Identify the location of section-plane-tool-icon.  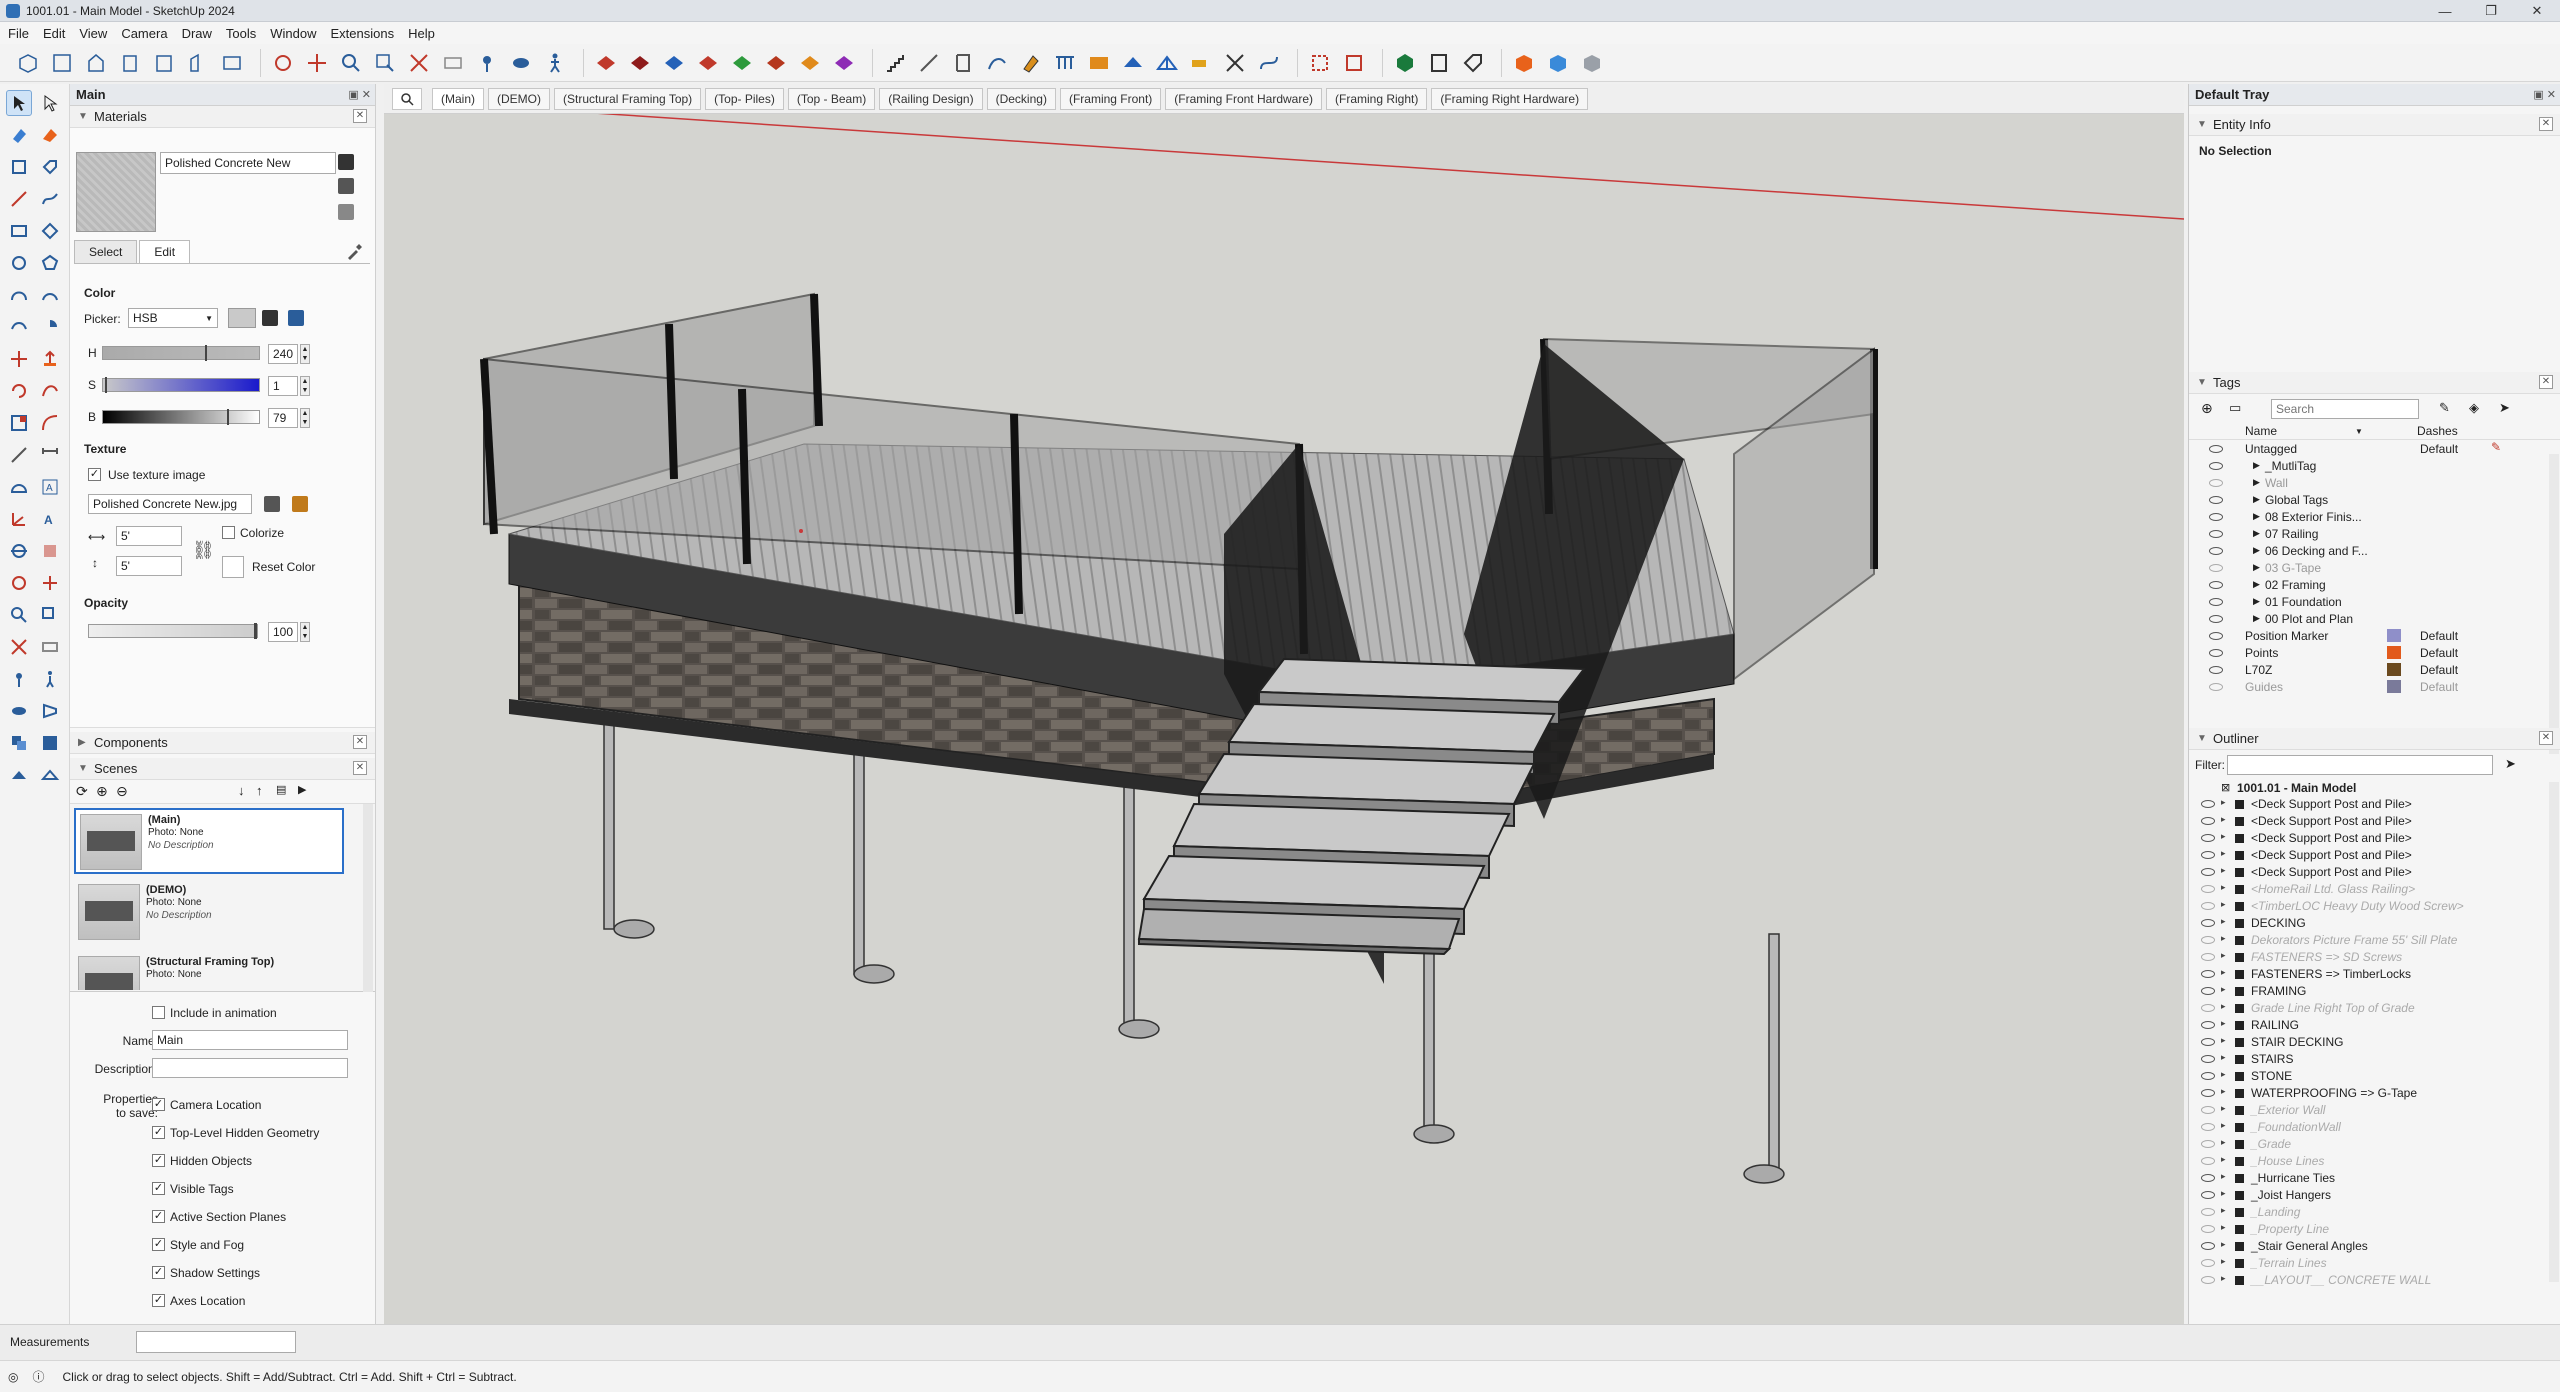
(51, 711).